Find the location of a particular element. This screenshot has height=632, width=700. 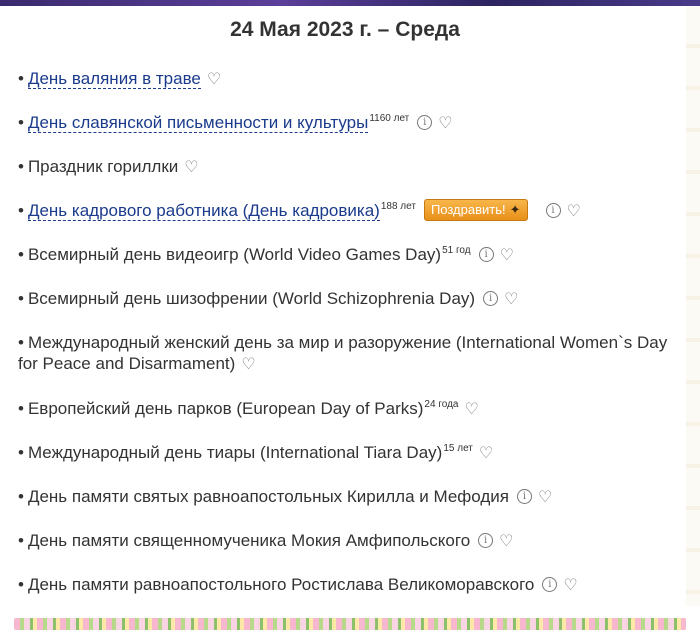

age-label: 188 лет is located at coordinates (398, 207).